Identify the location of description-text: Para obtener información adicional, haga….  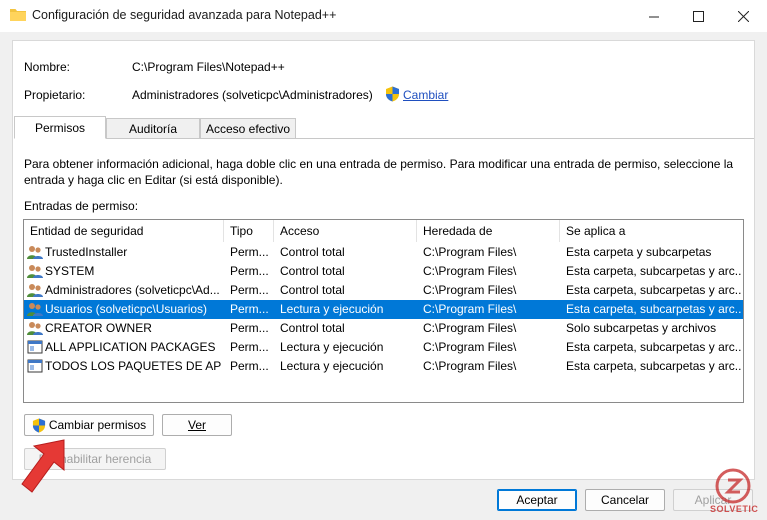
(379, 172).